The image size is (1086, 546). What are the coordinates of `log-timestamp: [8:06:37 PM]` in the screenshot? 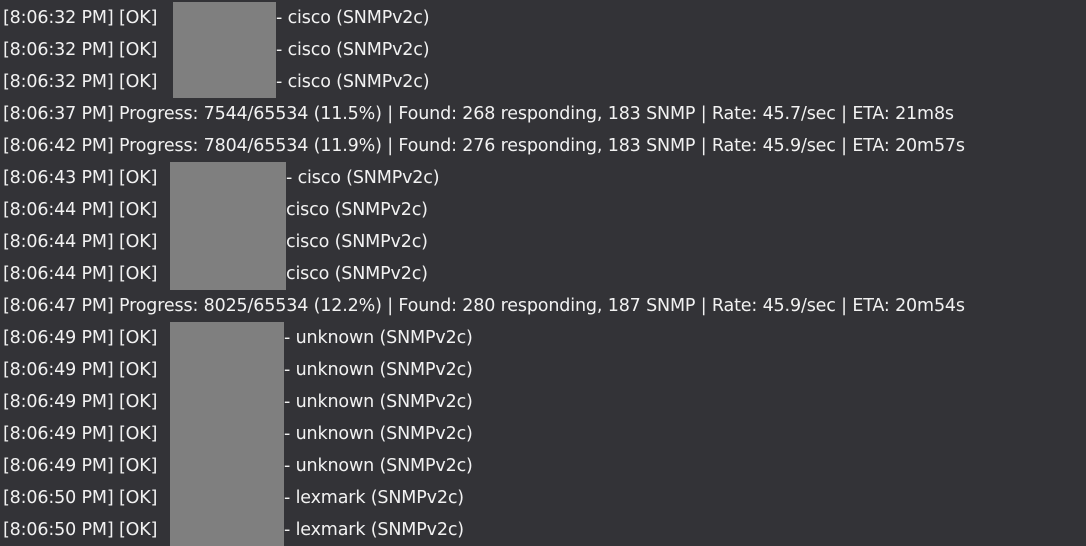 It's located at (58, 114).